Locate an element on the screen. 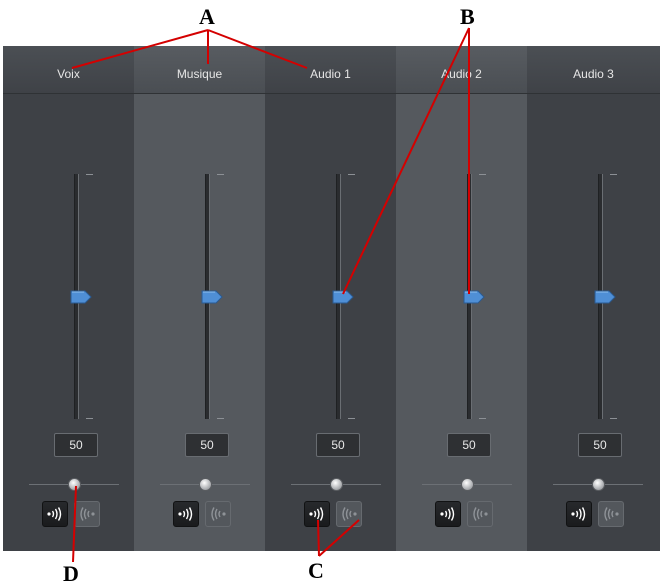 Image resolution: width=660 pixels, height=587 pixels. annotation-label-c: C is located at coordinates (316, 570).